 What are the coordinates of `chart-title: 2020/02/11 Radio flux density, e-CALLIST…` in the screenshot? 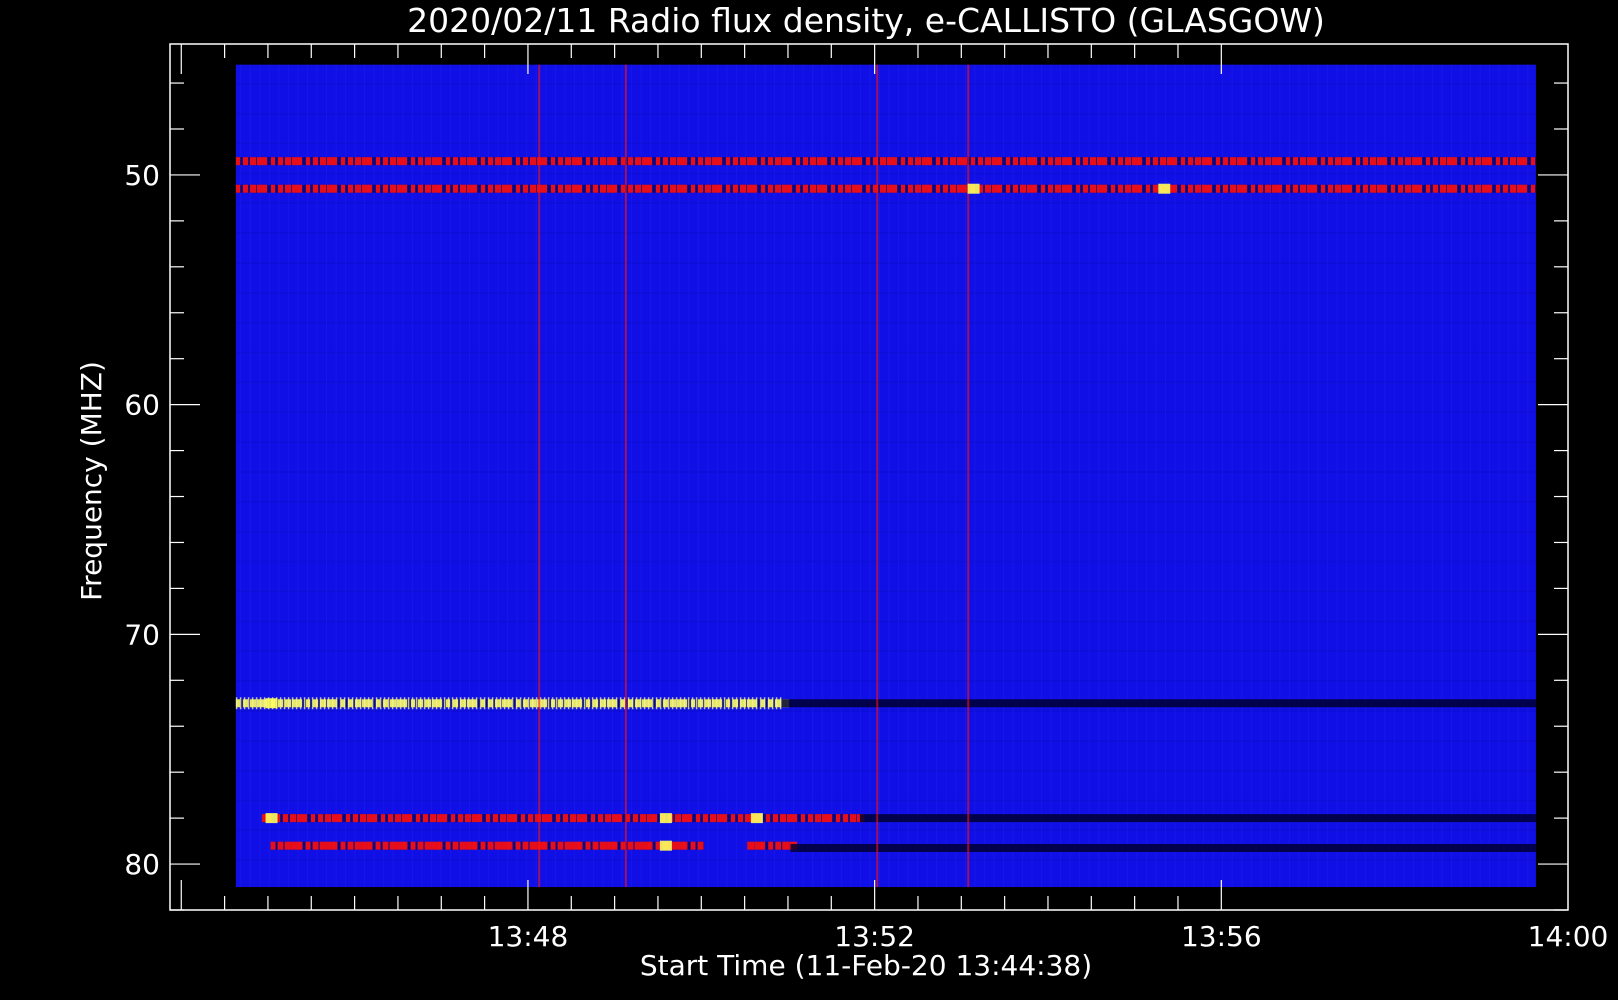 It's located at (866, 20).